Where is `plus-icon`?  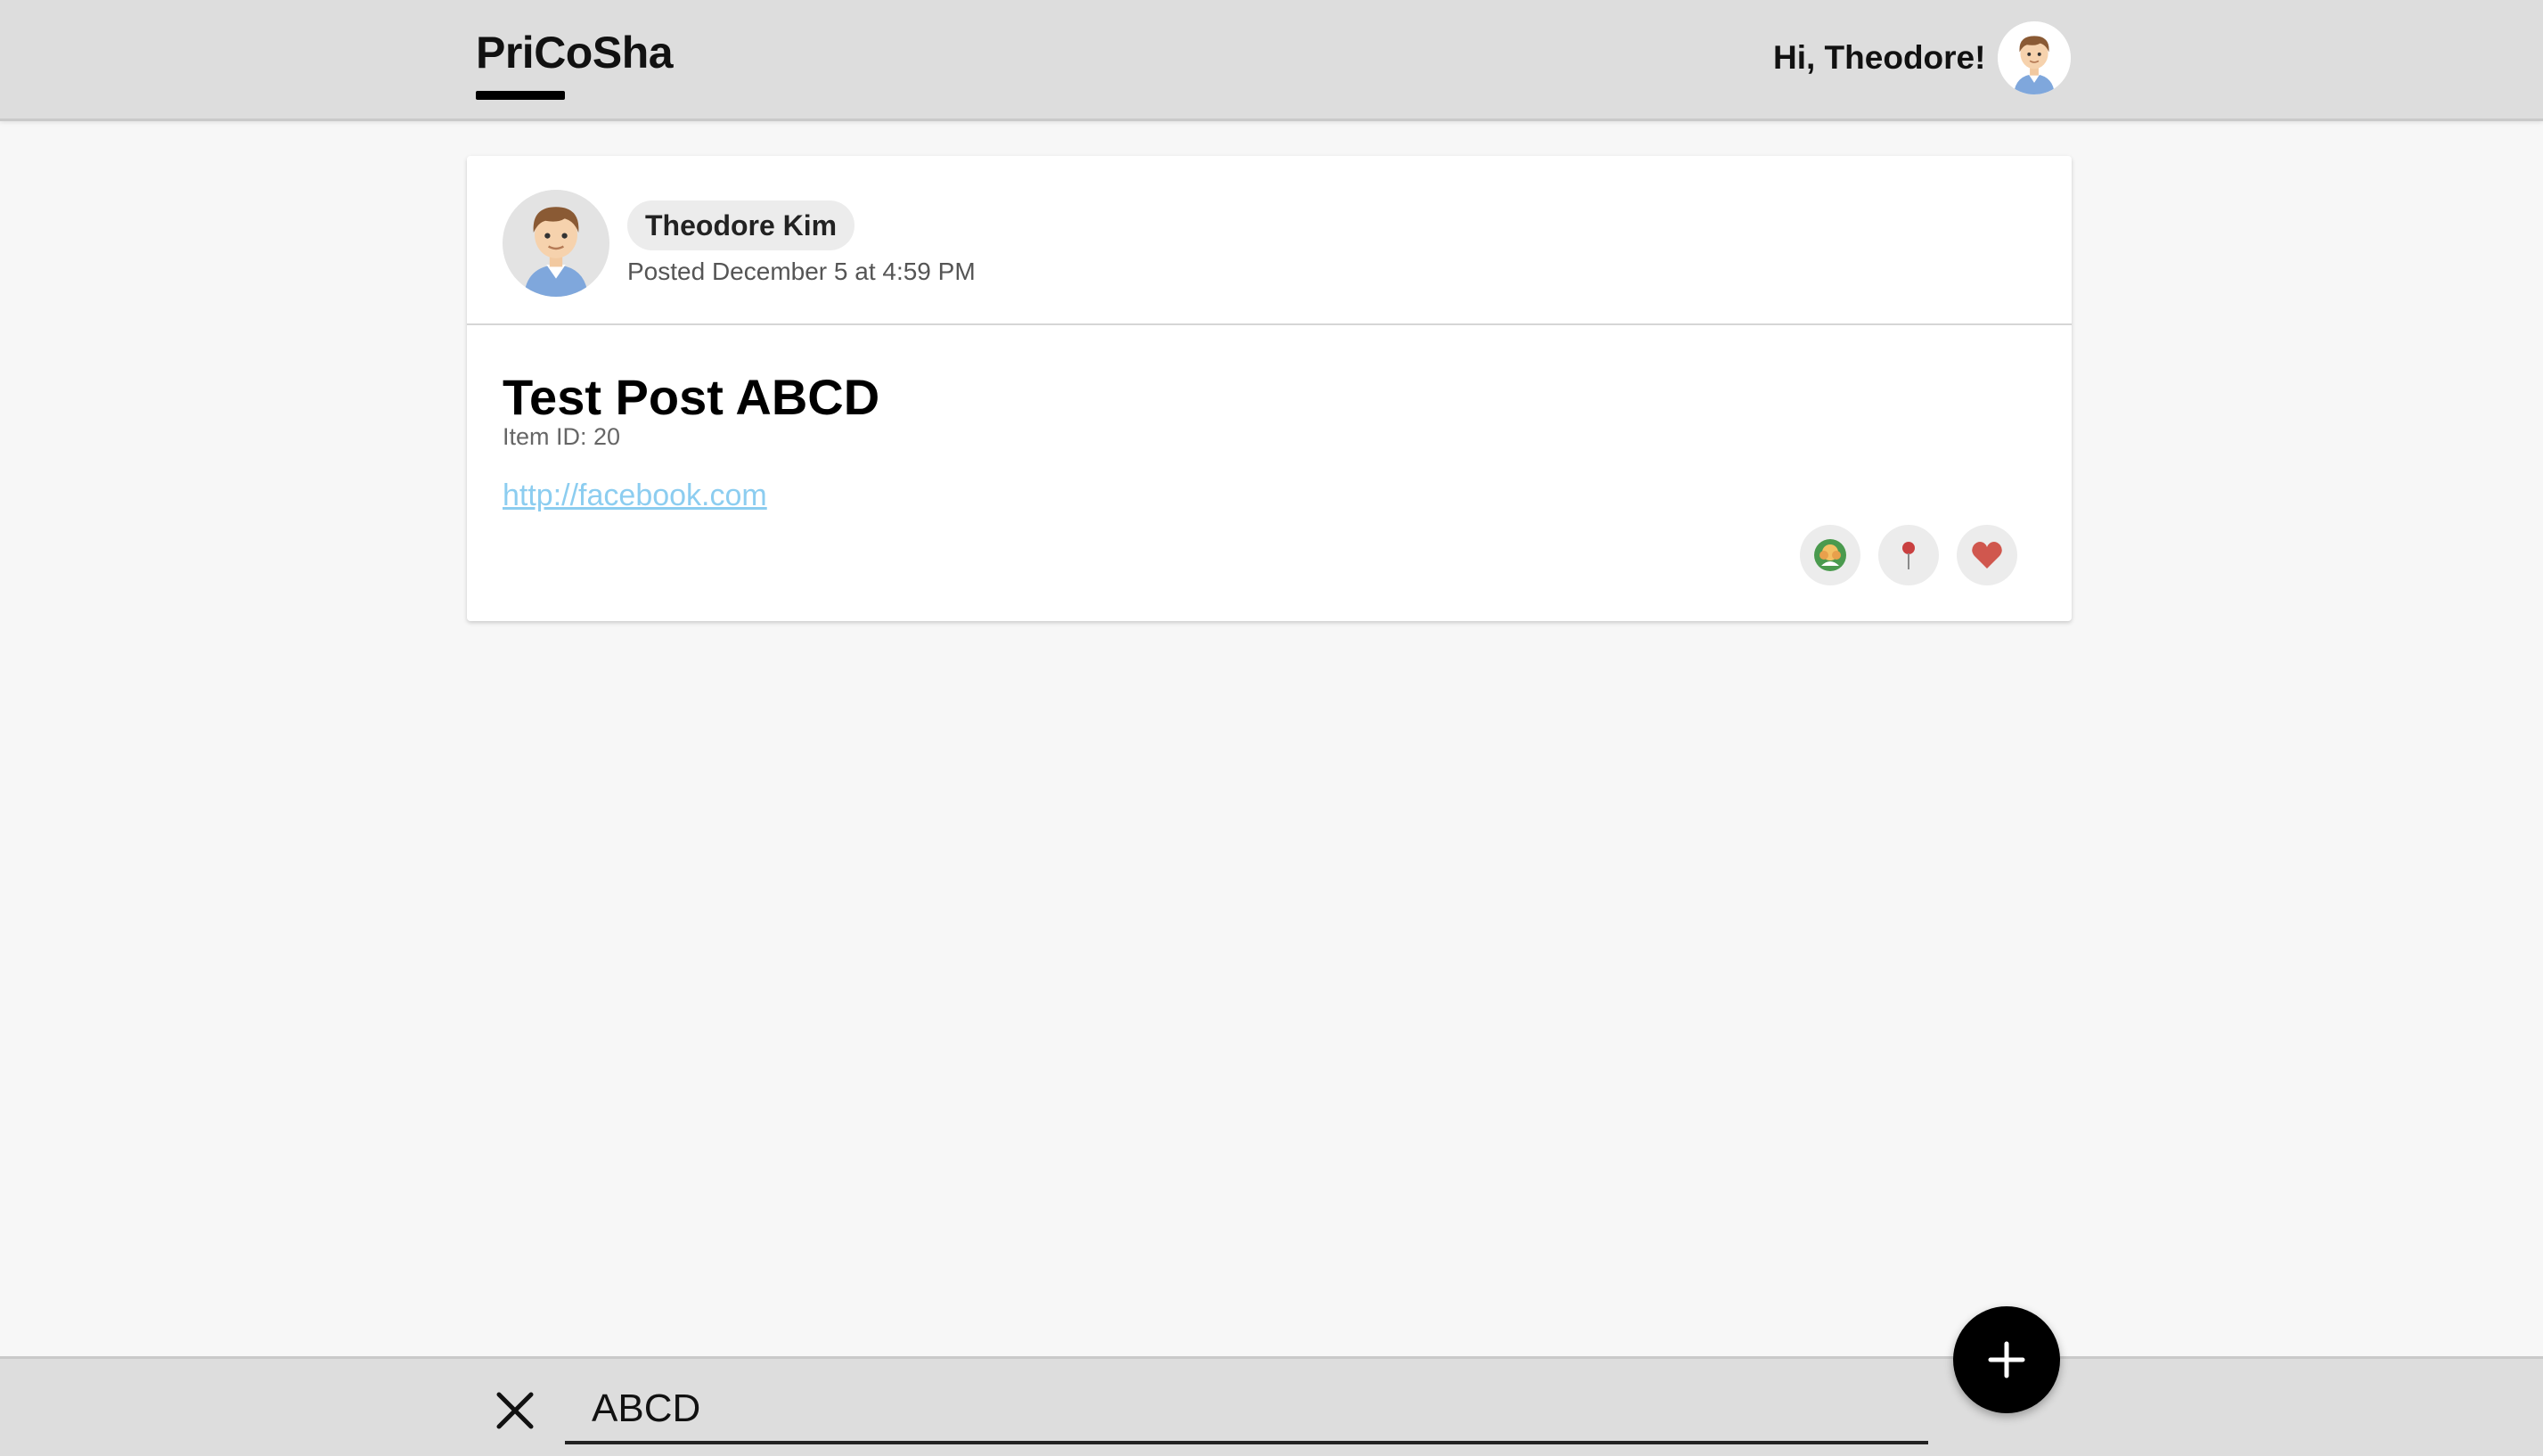 plus-icon is located at coordinates (2006, 1359).